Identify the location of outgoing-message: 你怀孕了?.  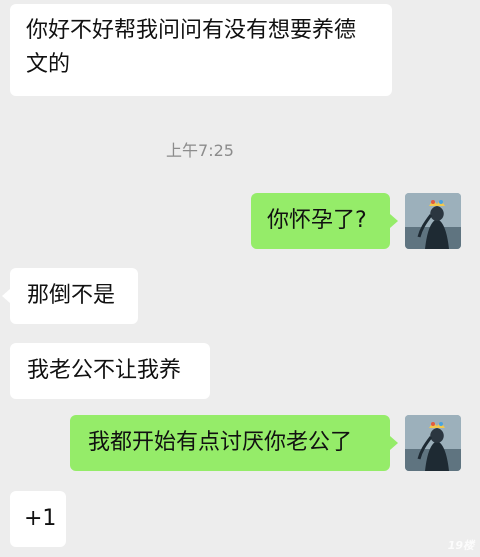
(324, 221).